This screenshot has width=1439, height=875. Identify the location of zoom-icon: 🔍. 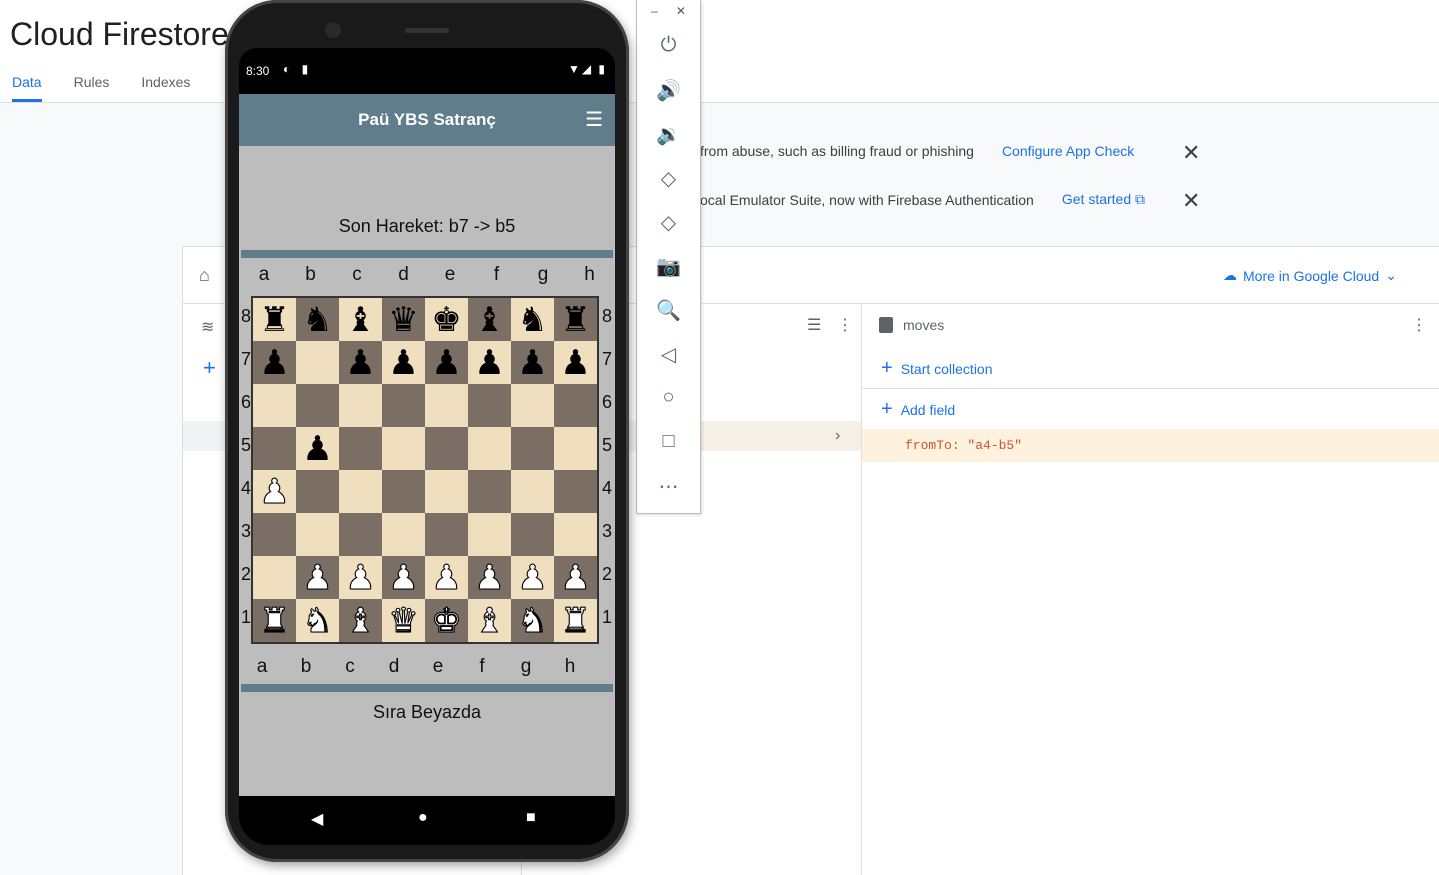
(668, 310).